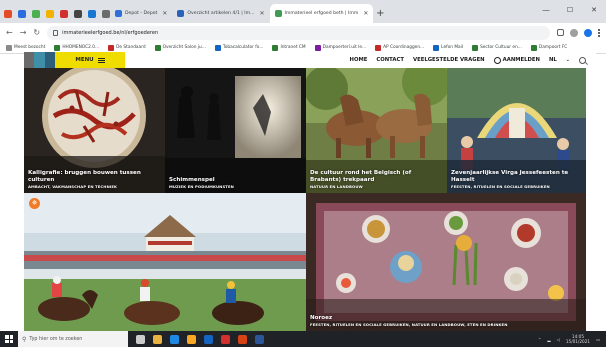 The width and height of the screenshot is (606, 347). What do you see at coordinates (553, 60) in the screenshot?
I see `language-select: NL` at bounding box center [553, 60].